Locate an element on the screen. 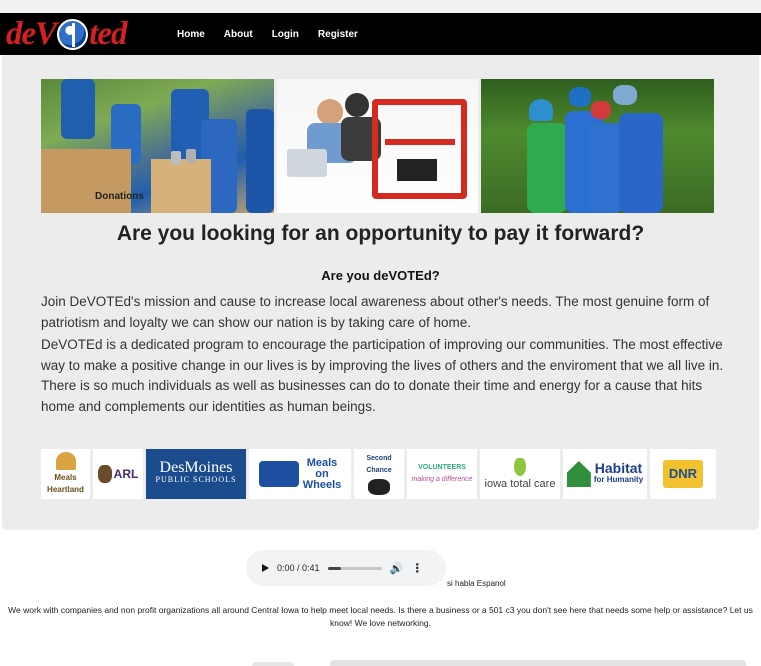 The width and height of the screenshot is (761, 666). partner-logo-meals-heartland: Meals Heartland is located at coordinates (65, 474).